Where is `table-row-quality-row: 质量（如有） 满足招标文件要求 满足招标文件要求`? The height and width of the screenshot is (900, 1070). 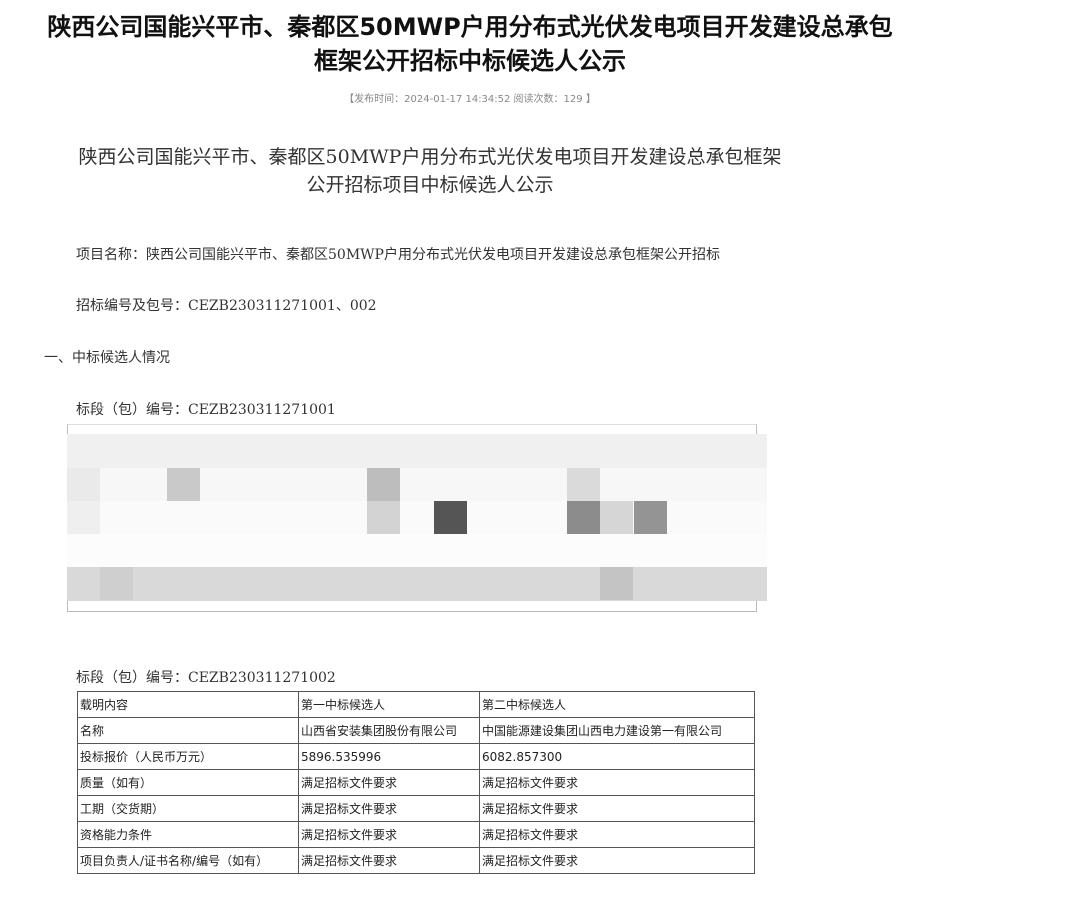 table-row-quality-row: 质量（如有） 满足招标文件要求 满足招标文件要求 is located at coordinates (416, 782).